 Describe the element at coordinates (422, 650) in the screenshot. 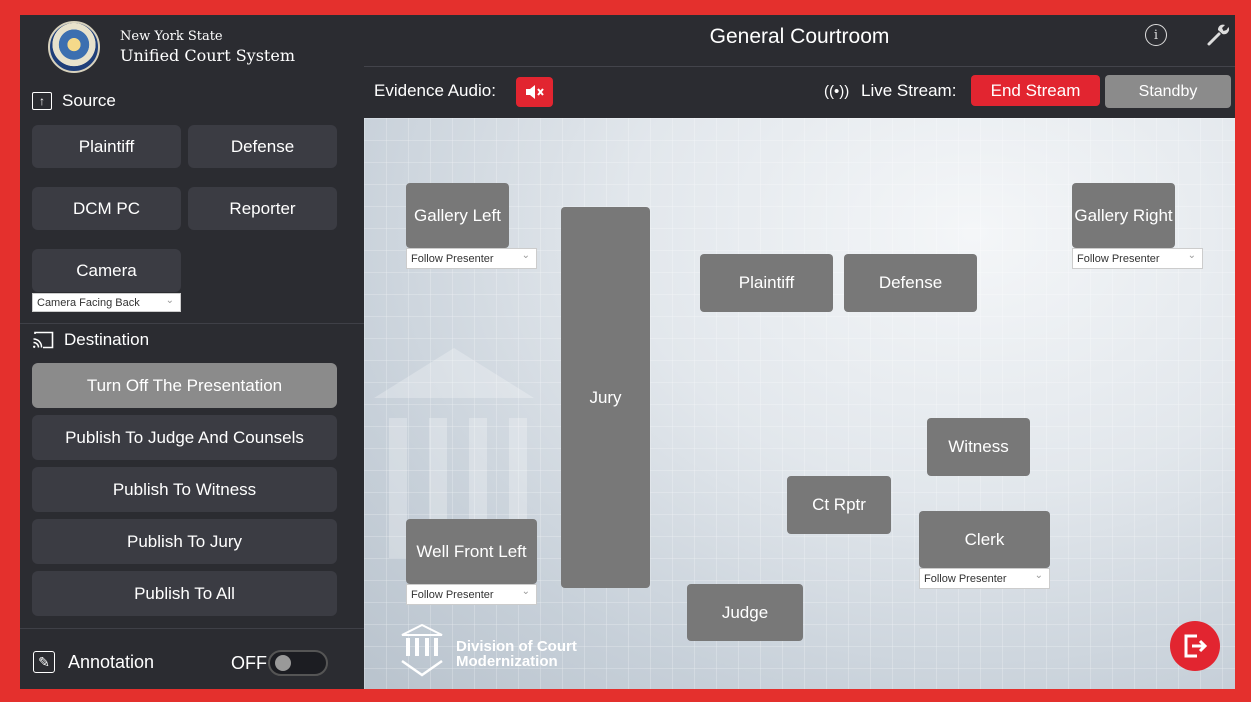

I see `dcm-logo` at that location.